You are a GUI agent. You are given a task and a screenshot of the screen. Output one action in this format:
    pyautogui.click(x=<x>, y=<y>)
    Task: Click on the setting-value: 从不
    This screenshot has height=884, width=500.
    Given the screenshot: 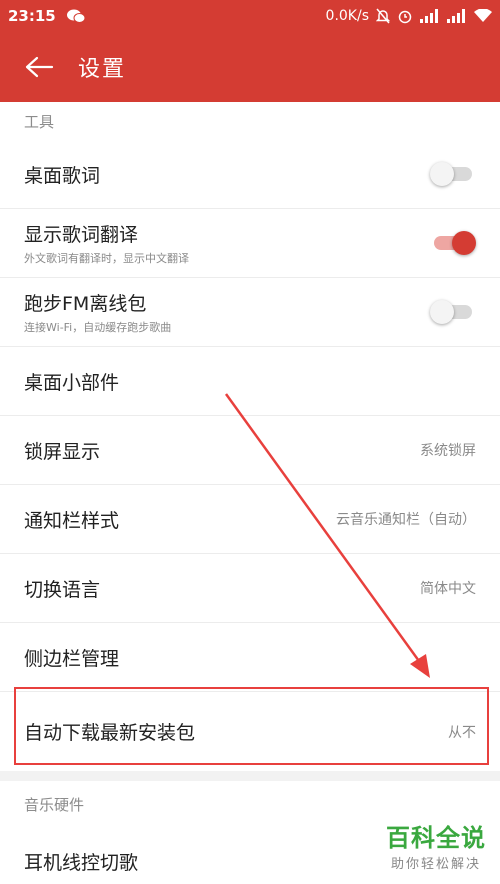 What is the action you would take?
    pyautogui.click(x=462, y=732)
    